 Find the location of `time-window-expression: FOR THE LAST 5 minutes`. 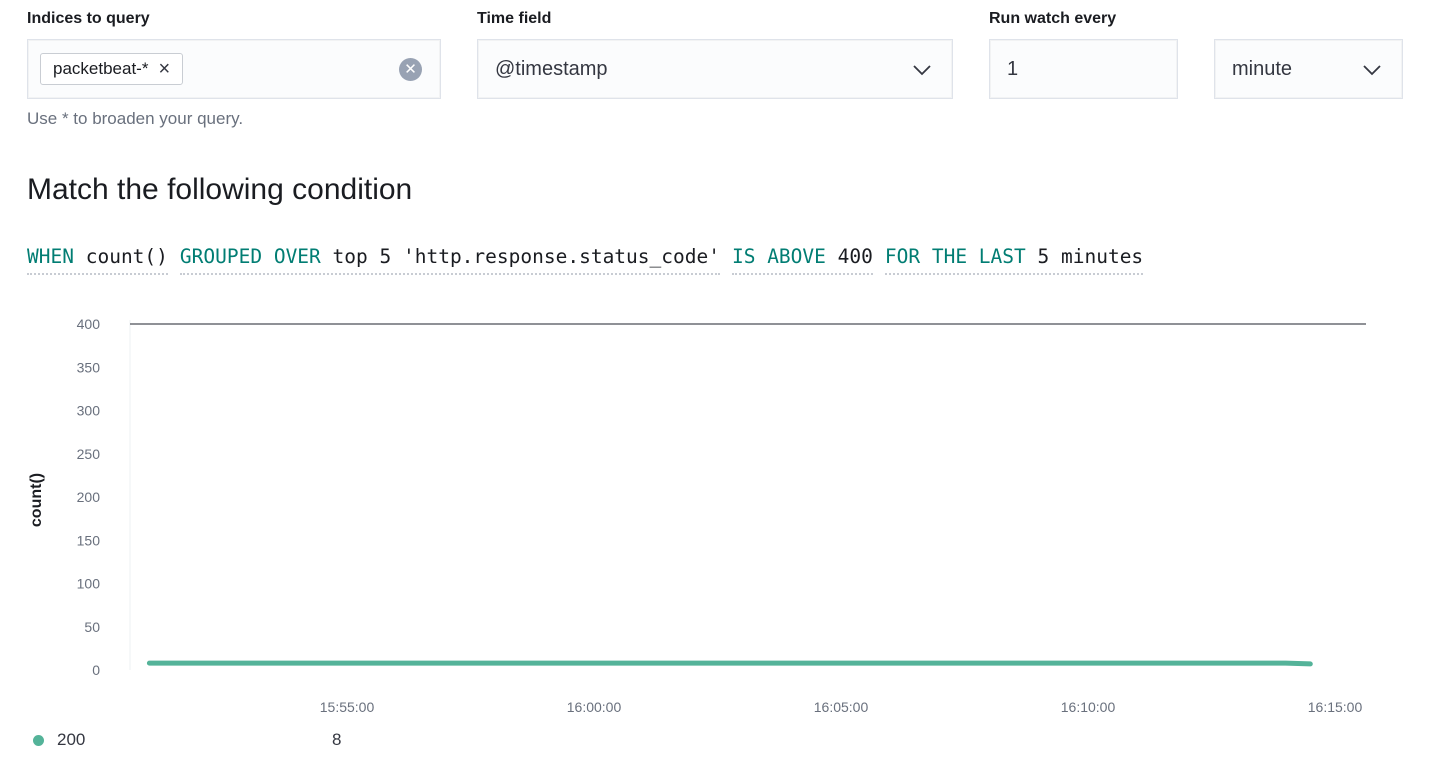

time-window-expression: FOR THE LAST 5 minutes is located at coordinates (1014, 260).